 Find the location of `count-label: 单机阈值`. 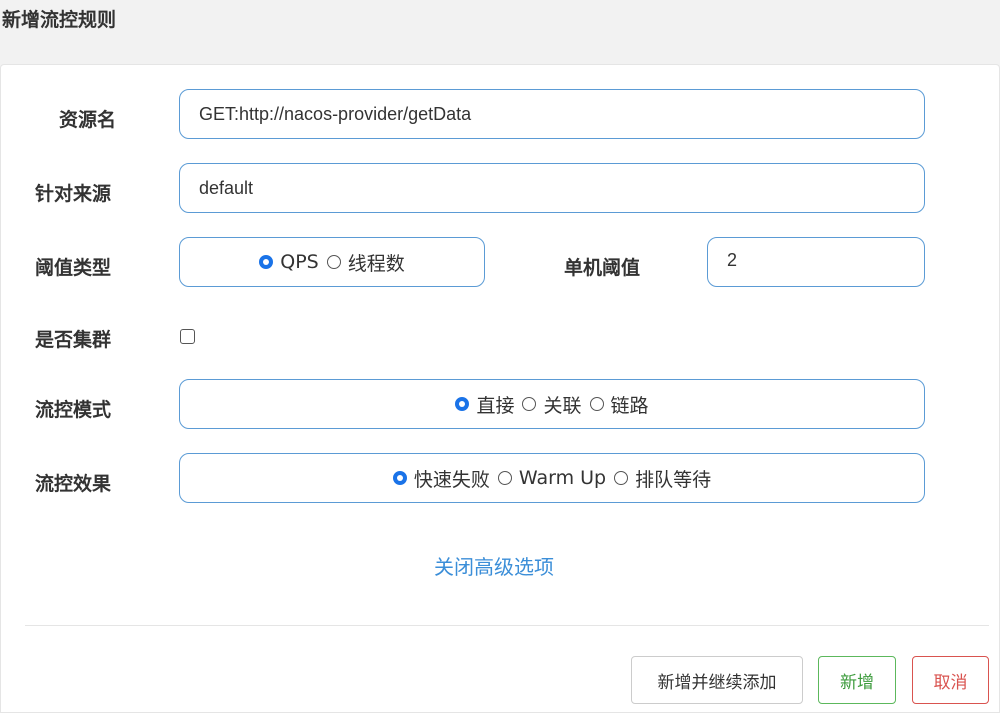

count-label: 单机阈值 is located at coordinates (602, 268).